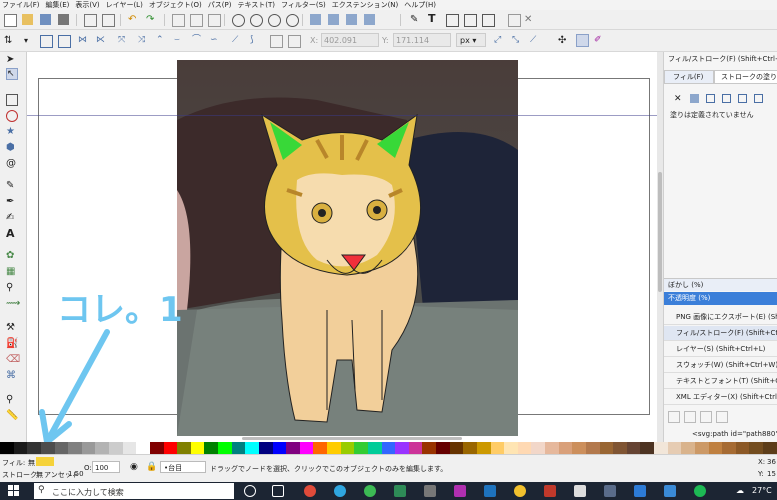 The width and height of the screenshot is (777, 500). What do you see at coordinates (678, 99) in the screenshot?
I see `no-paint-icon: ✕` at bounding box center [678, 99].